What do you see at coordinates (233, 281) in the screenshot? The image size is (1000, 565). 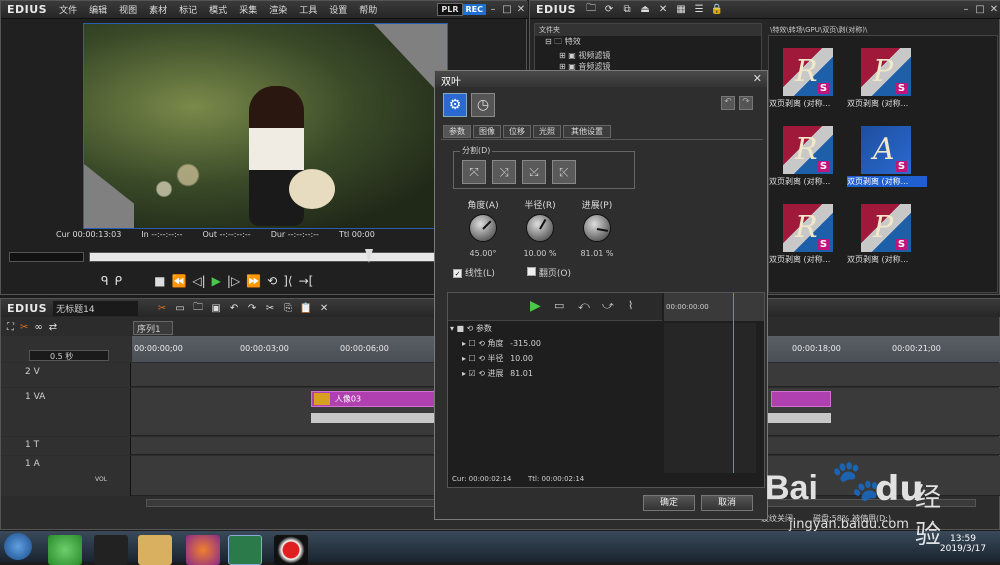 I see `step-forward-icon: |▷` at bounding box center [233, 281].